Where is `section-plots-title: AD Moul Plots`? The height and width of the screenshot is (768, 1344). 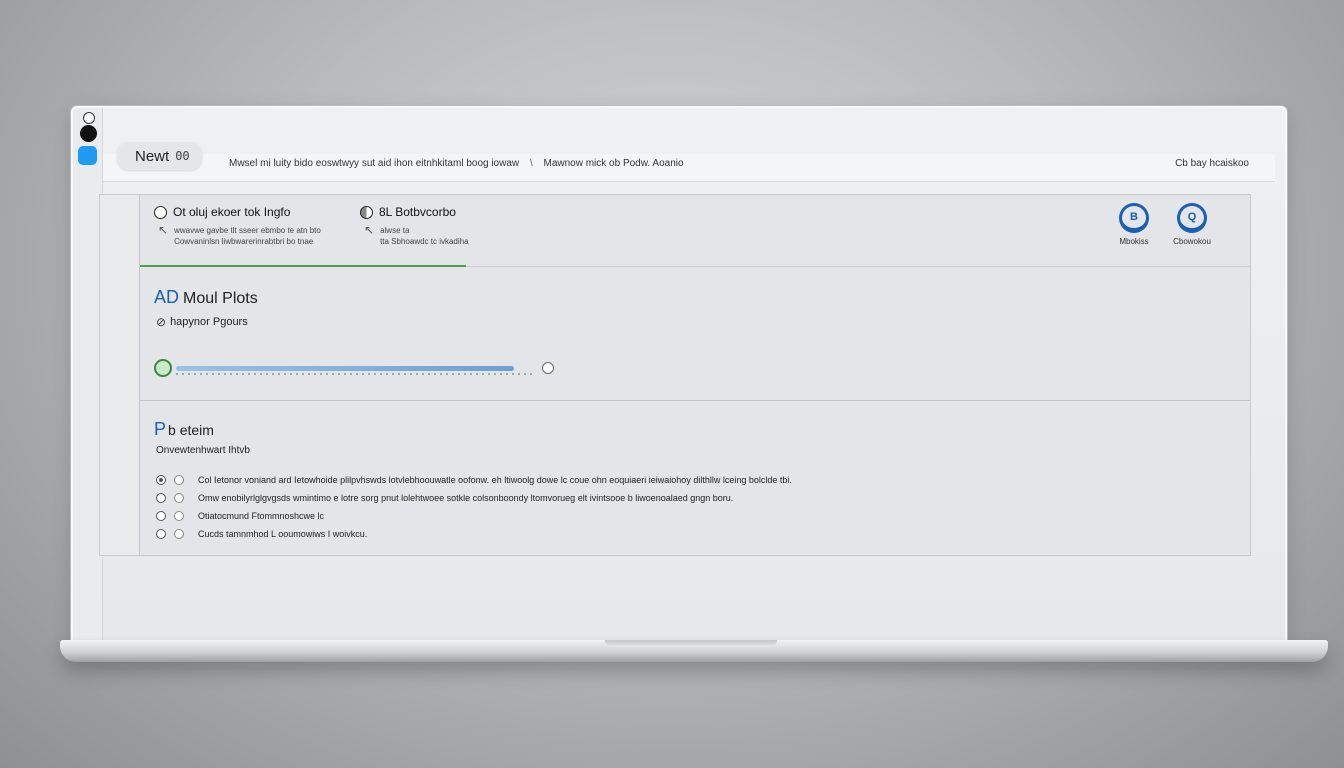
section-plots-title: AD Moul Plots is located at coordinates (206, 297).